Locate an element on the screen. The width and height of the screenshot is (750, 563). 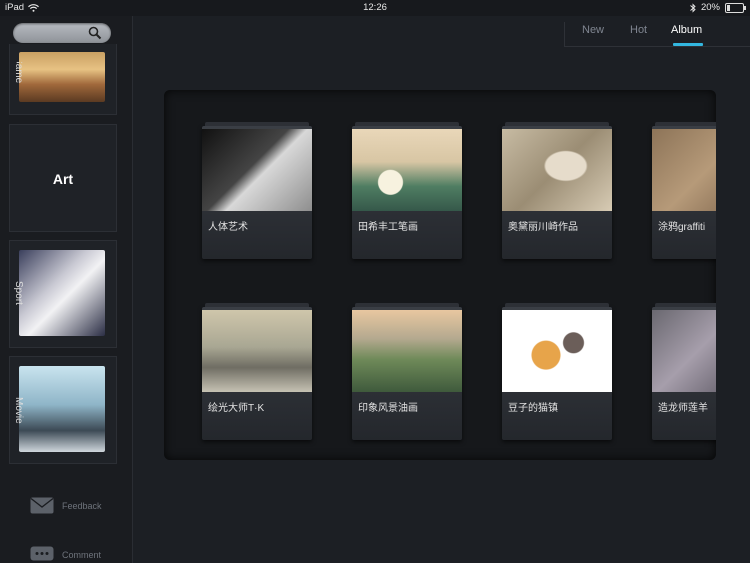
tab-new: New is located at coordinates (593, 30).